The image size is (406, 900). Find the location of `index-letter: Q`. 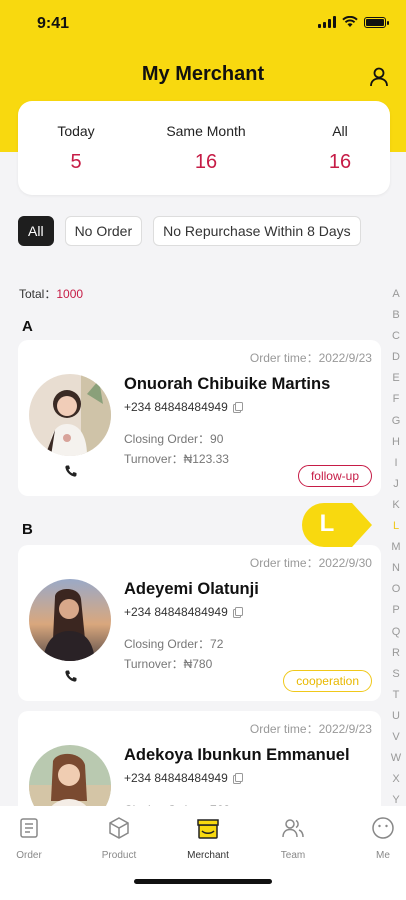

index-letter: Q is located at coordinates (396, 632).